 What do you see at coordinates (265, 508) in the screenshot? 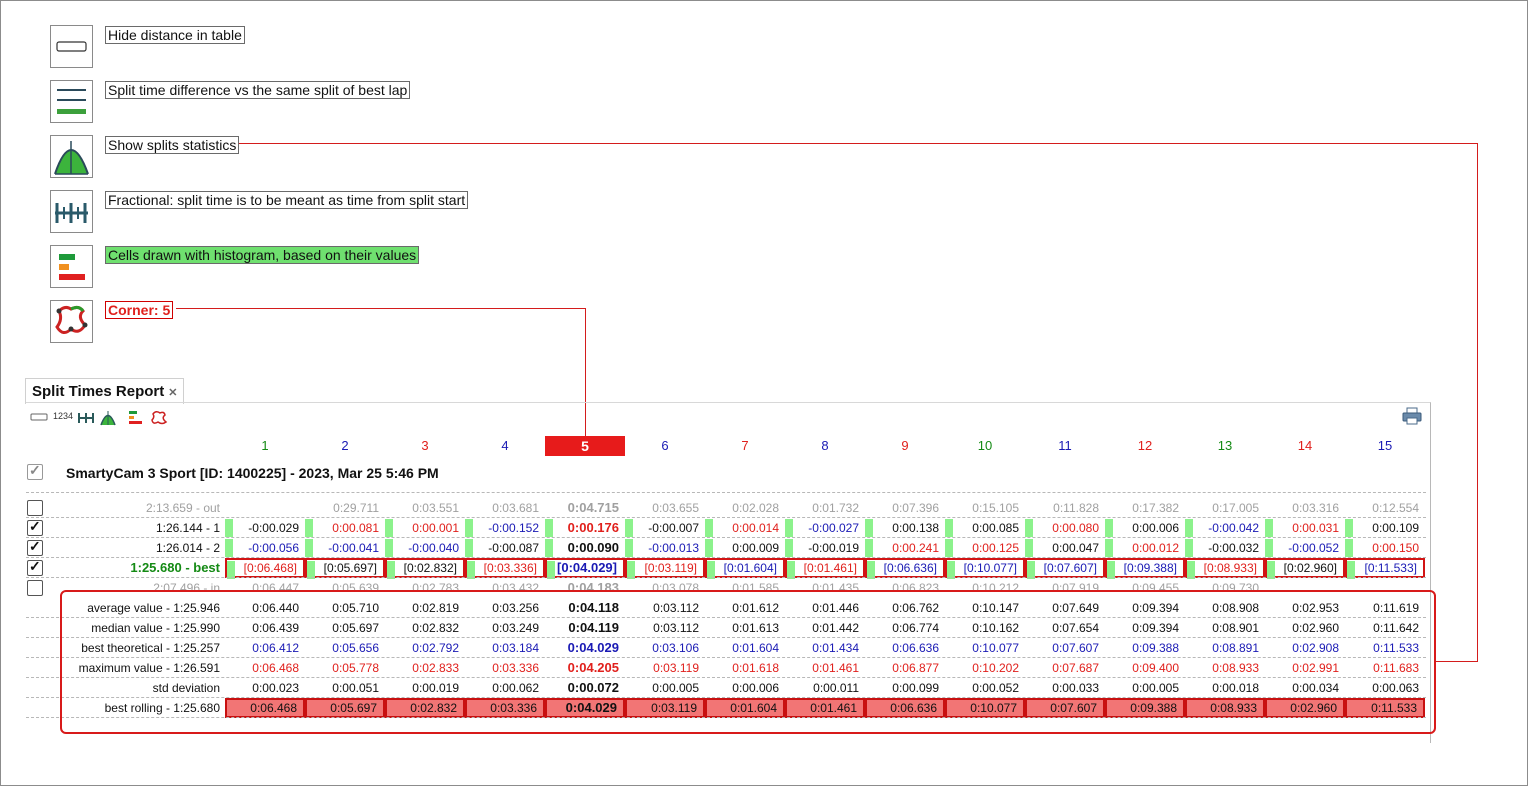
I see `table-cell` at bounding box center [265, 508].